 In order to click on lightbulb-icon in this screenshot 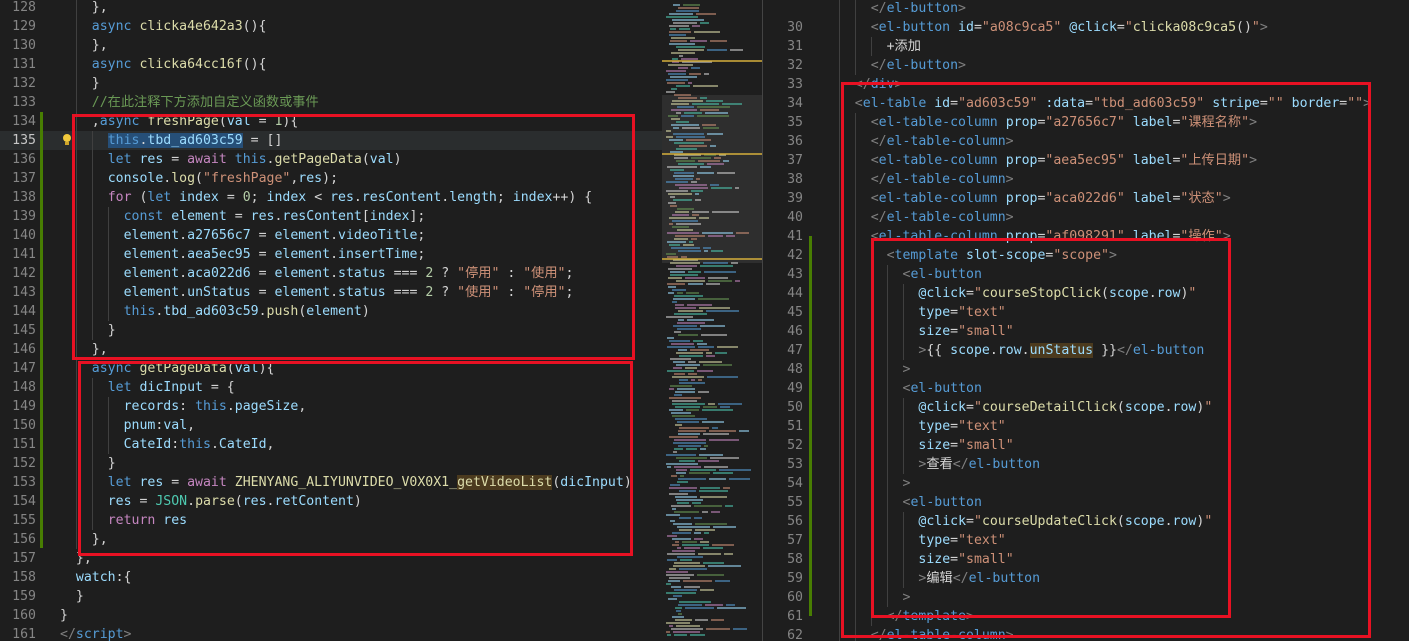, I will do `click(67, 139)`.